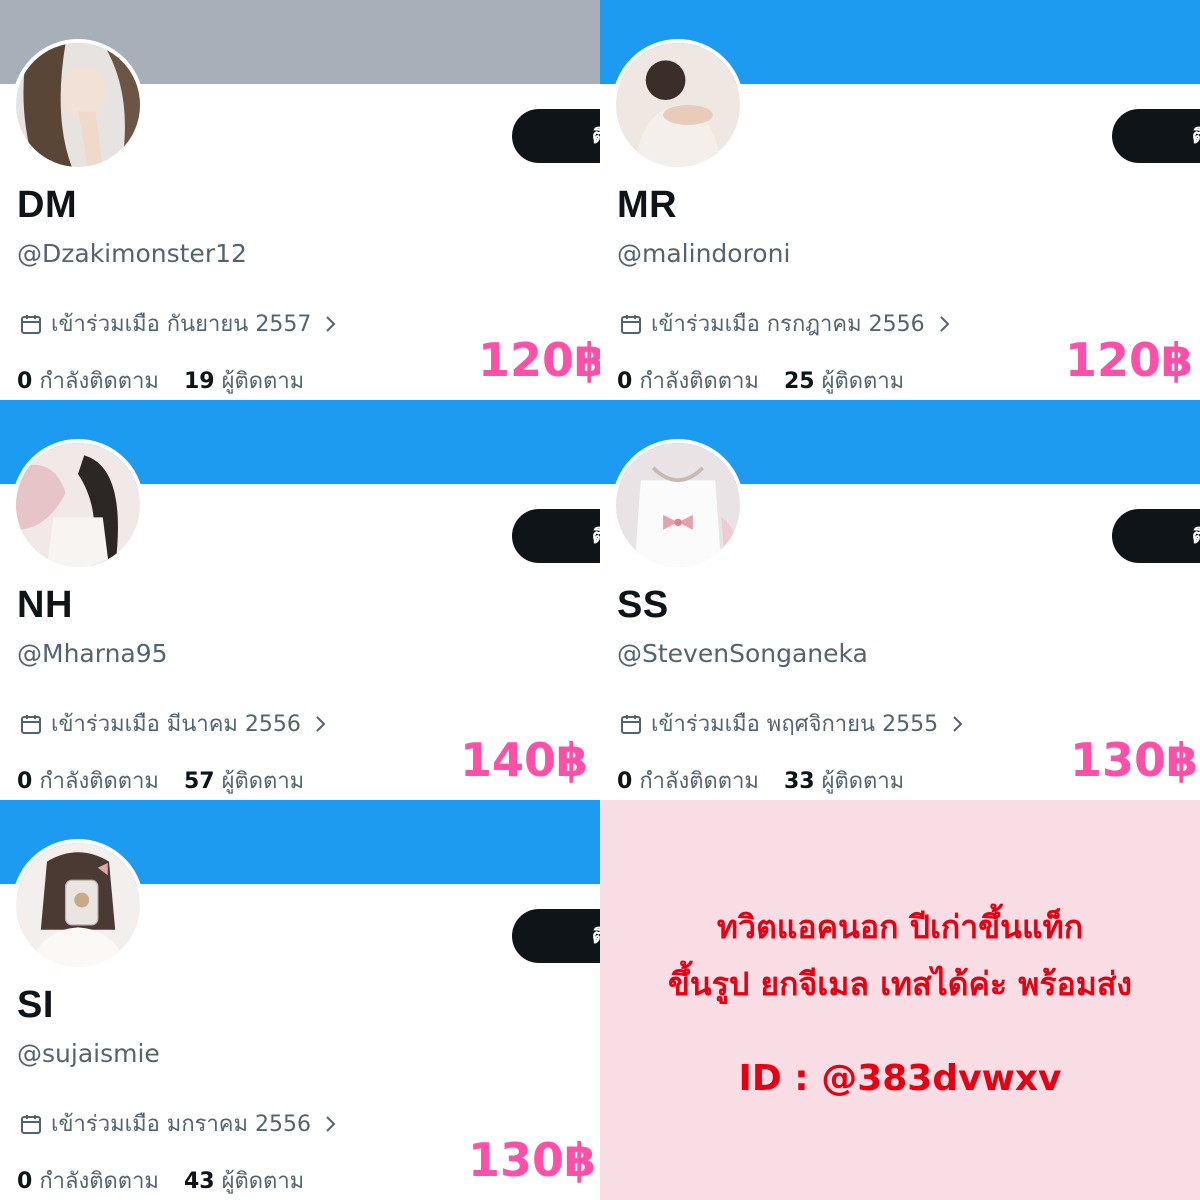 The height and width of the screenshot is (1200, 1200). Describe the element at coordinates (160, 1180) in the screenshot. I see `follow-stats: 0 กำลังติดตาม 43 ผู้ติดตาม` at that location.